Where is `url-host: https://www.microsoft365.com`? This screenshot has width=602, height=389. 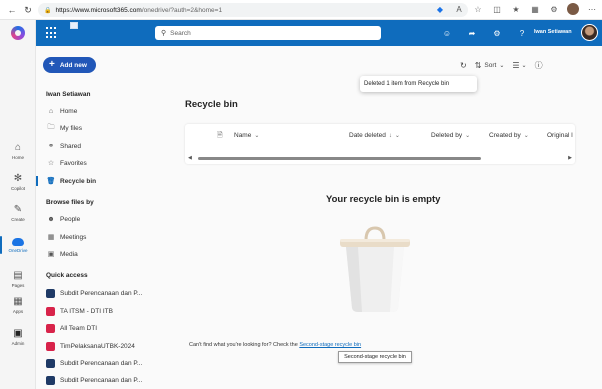
url-host: https://www.microsoft365.com is located at coordinates (98, 10).